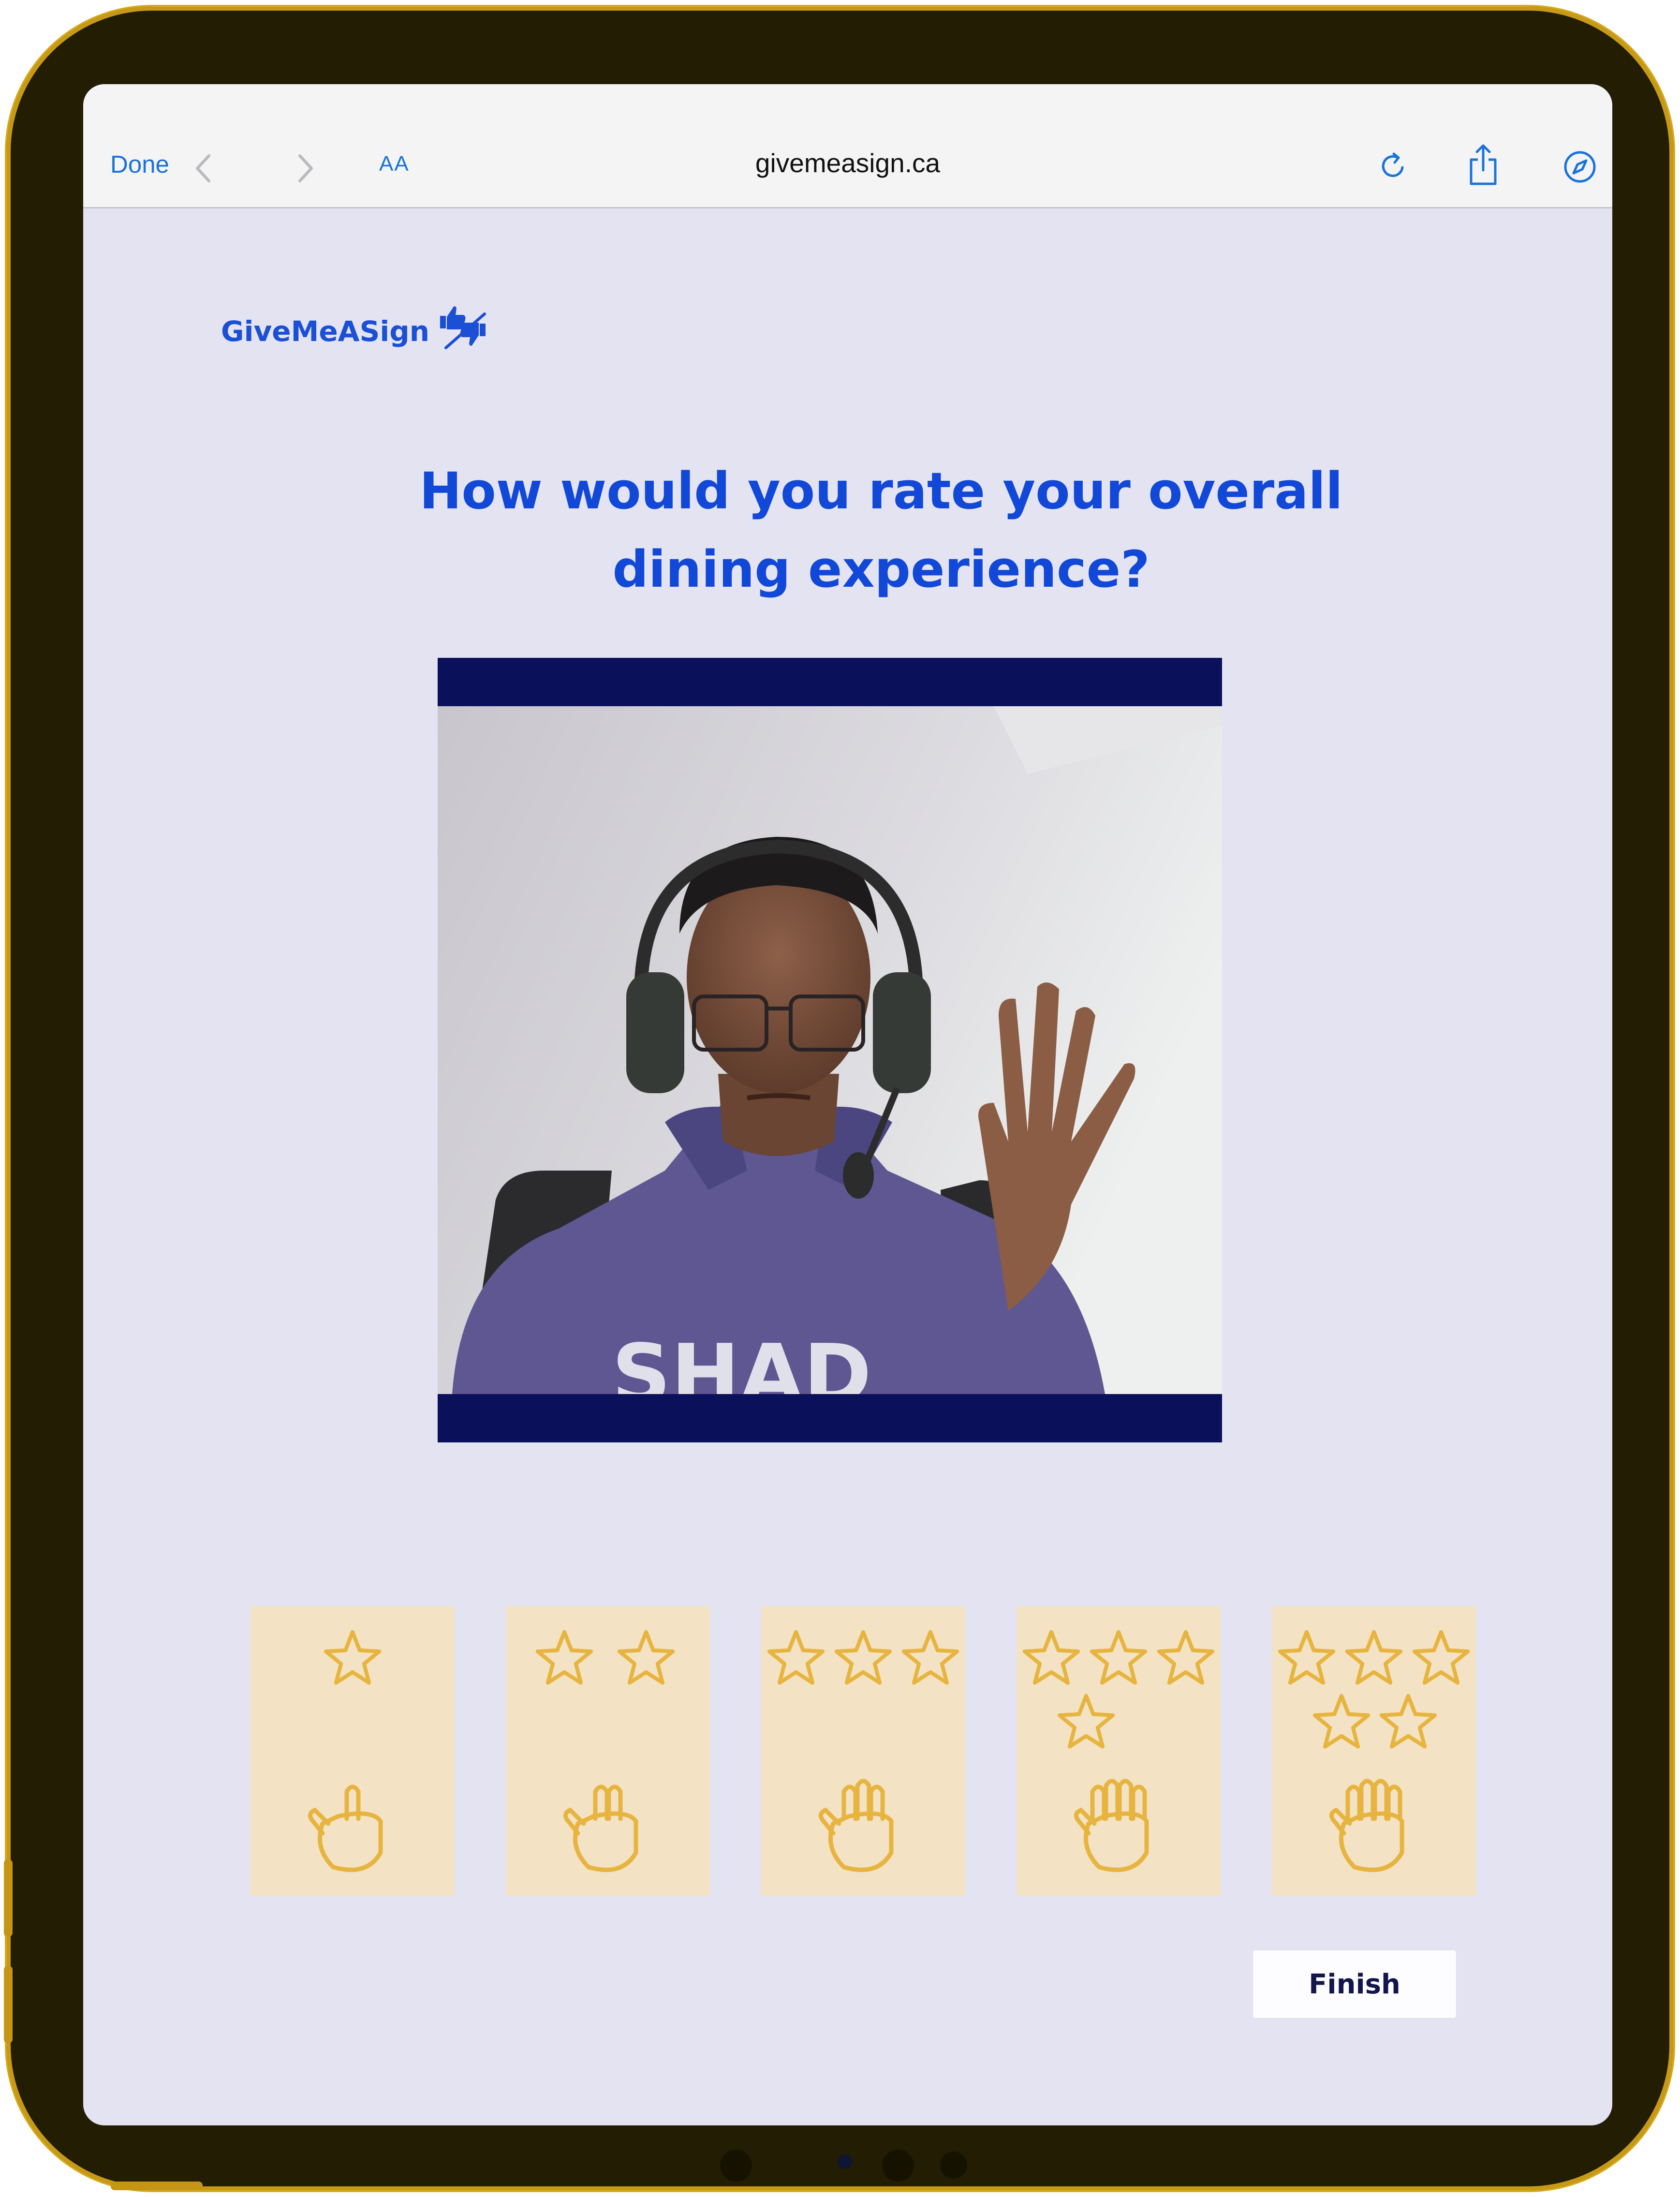 Image resolution: width=1680 pixels, height=2197 pixels. I want to click on top-button, so click(157, 2186).